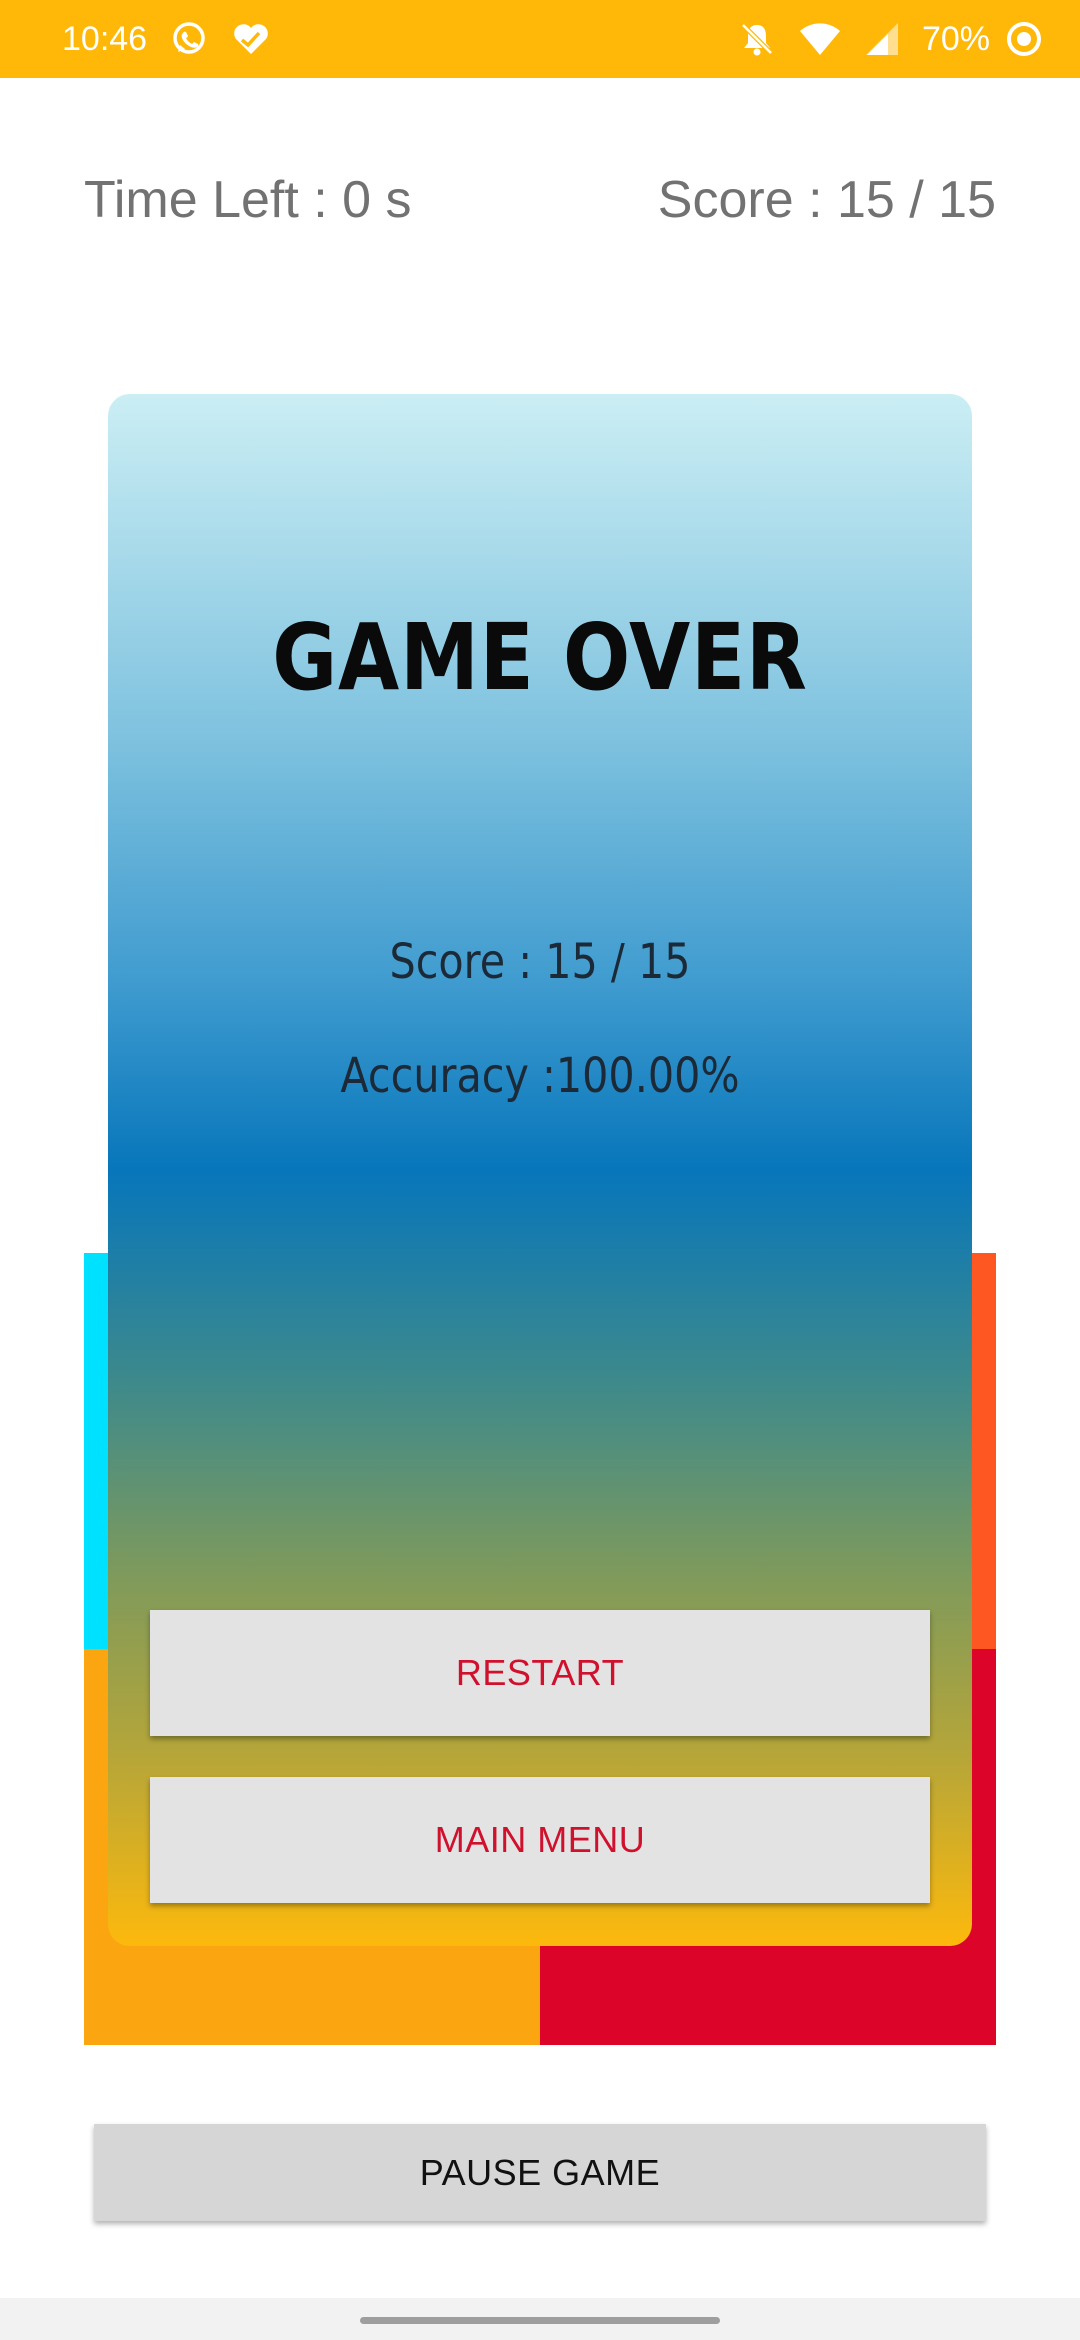 The height and width of the screenshot is (2340, 1080). I want to click on home-gesture-handle, so click(540, 2320).